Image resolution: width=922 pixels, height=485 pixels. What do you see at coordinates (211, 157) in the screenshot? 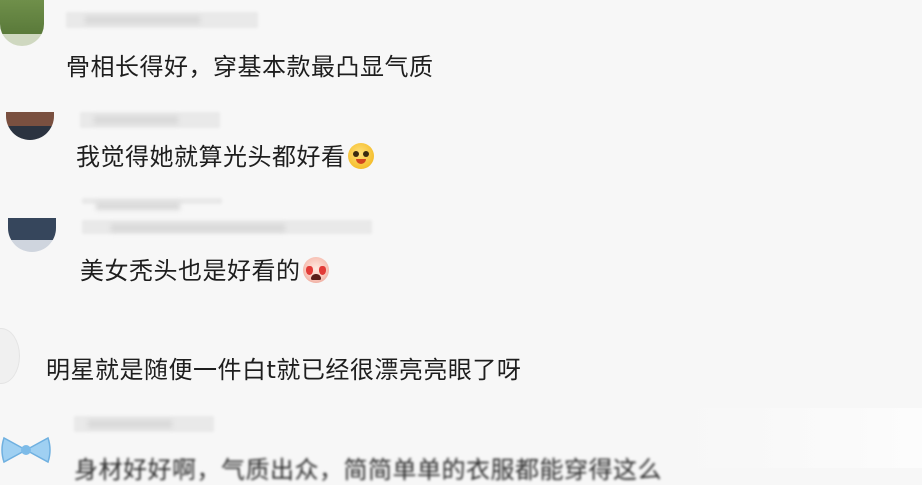
I see `comment-text-content: 我觉得她就算光头都好看` at bounding box center [211, 157].